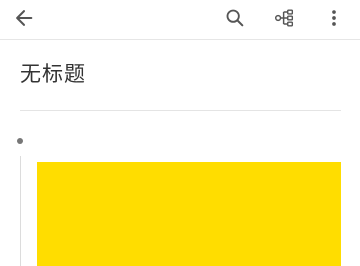 This screenshot has height=266, width=360. What do you see at coordinates (20, 211) in the screenshot?
I see `outline-child-guide-line` at bounding box center [20, 211].